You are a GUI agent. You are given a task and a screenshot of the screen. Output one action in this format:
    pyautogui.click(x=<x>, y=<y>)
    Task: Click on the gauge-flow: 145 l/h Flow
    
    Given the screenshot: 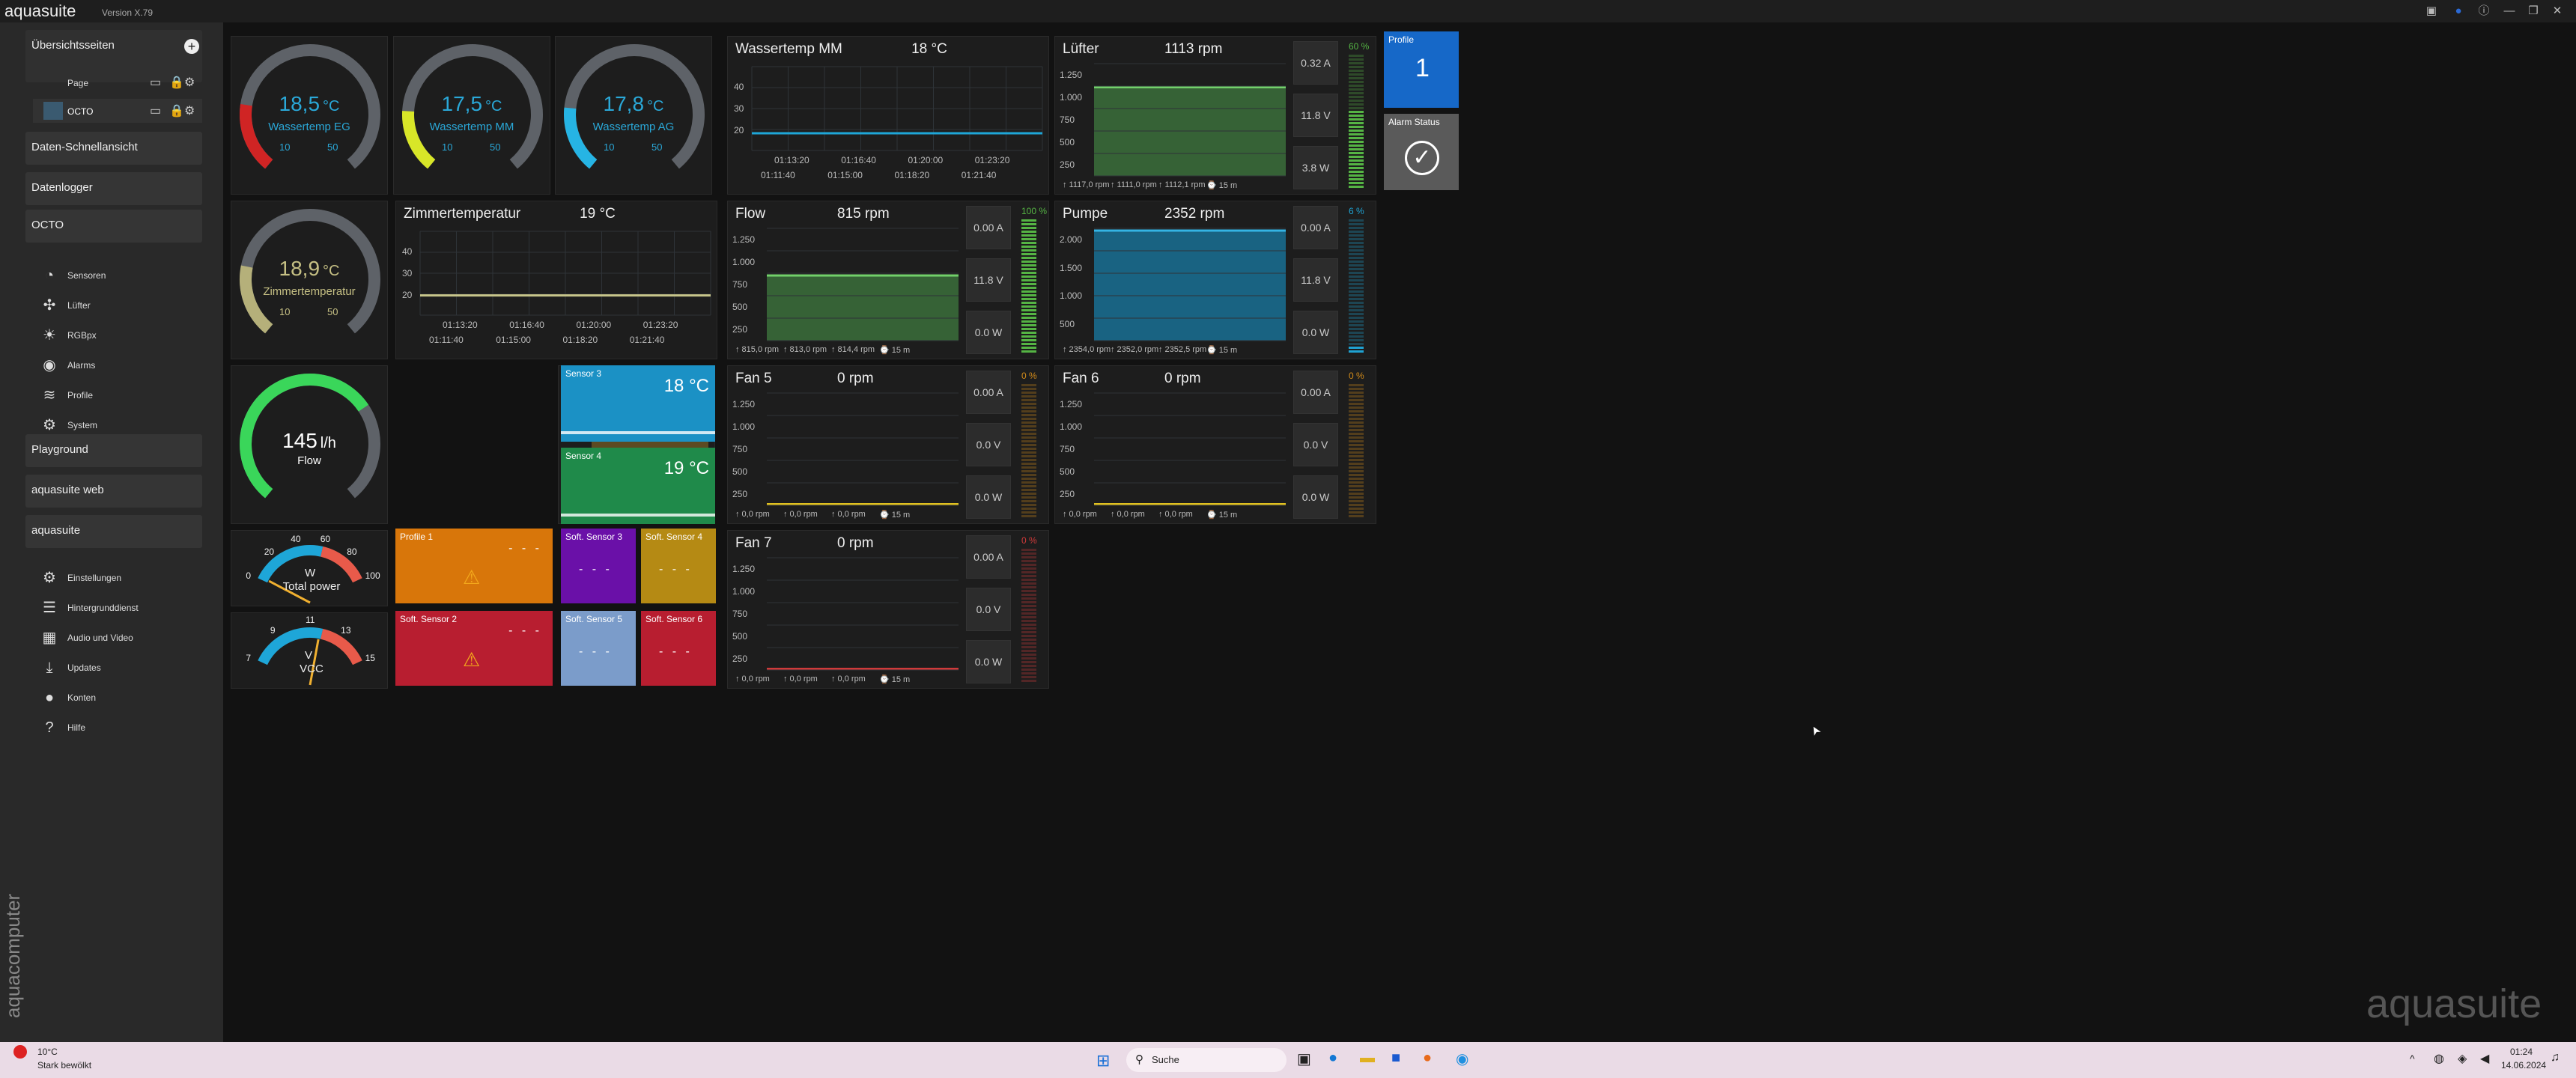 What is the action you would take?
    pyautogui.click(x=309, y=444)
    